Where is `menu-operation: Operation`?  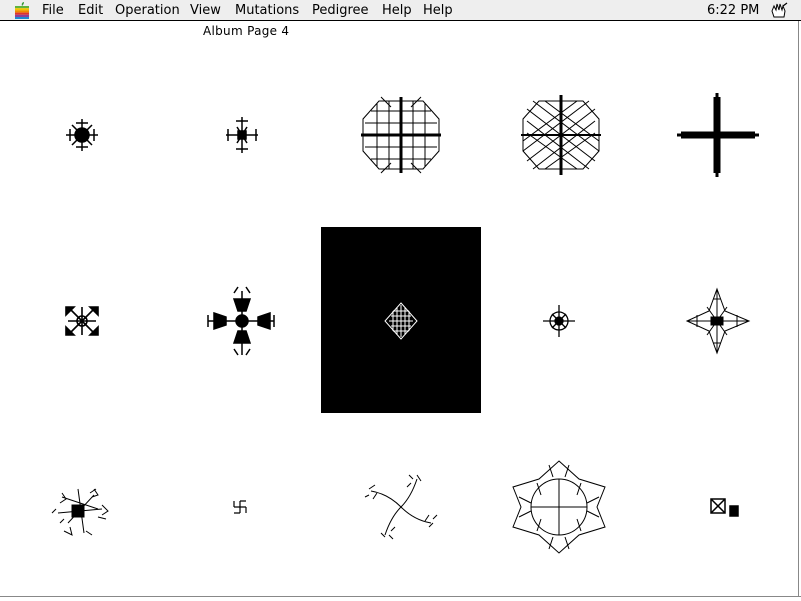
menu-operation: Operation is located at coordinates (147, 10).